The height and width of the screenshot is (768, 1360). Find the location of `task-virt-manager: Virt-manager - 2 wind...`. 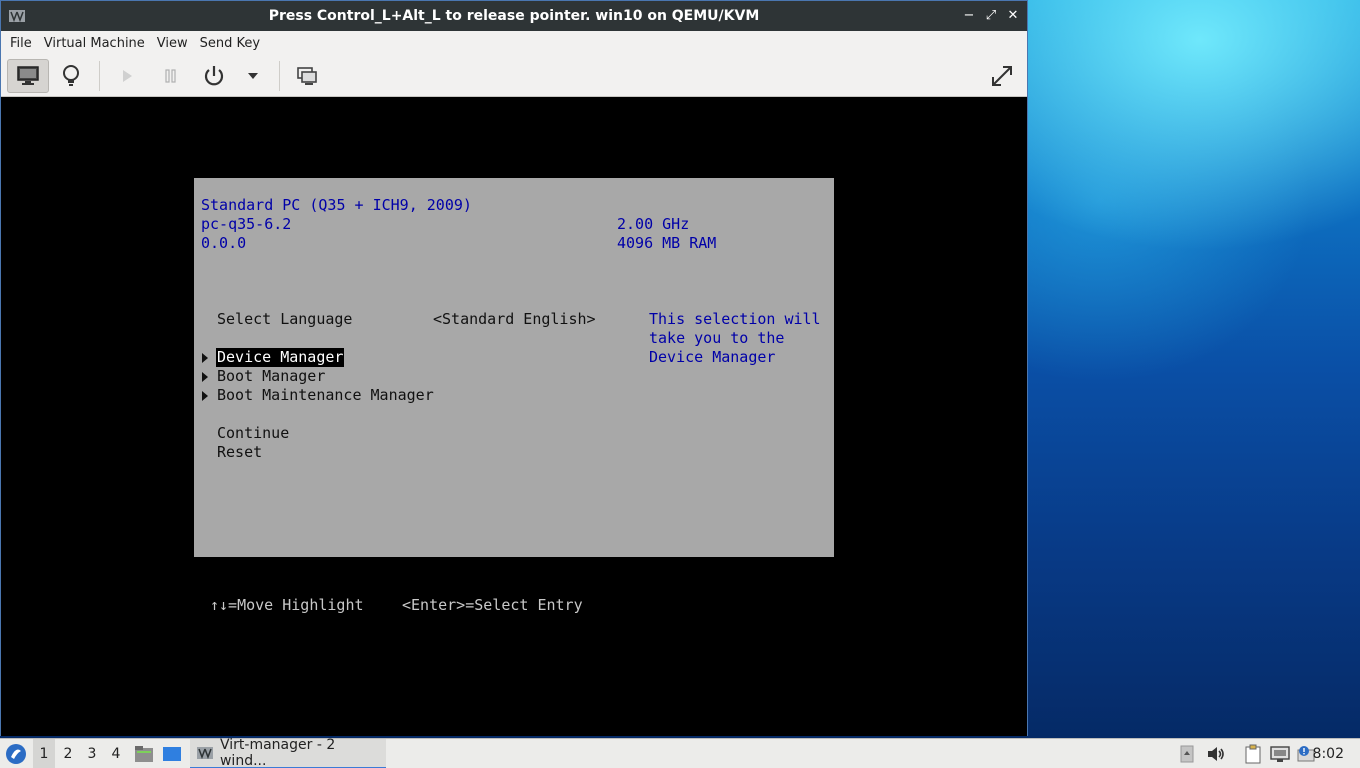

task-virt-manager: Virt-manager - 2 wind... is located at coordinates (288, 752).